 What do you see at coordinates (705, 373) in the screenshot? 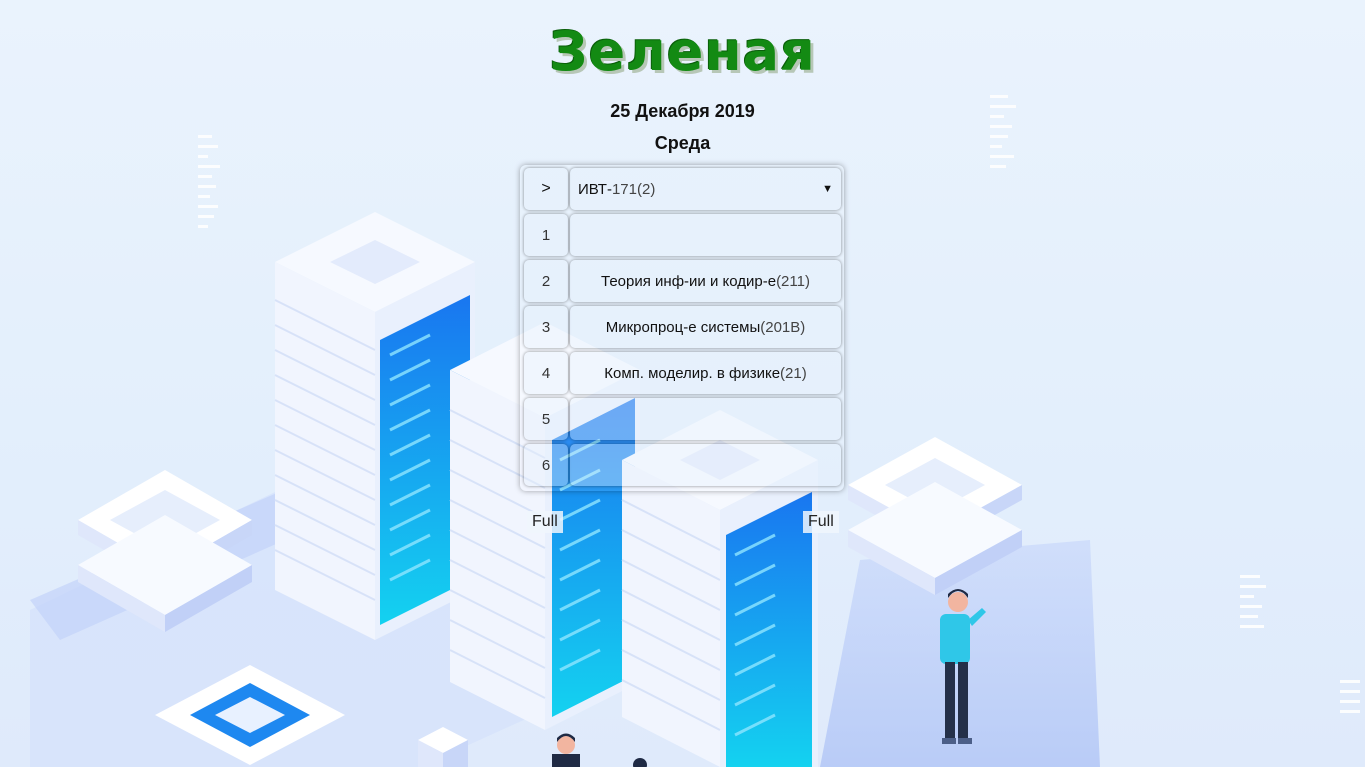
I see `lesson-subject: Комп. моделир. в физике (21)` at bounding box center [705, 373].